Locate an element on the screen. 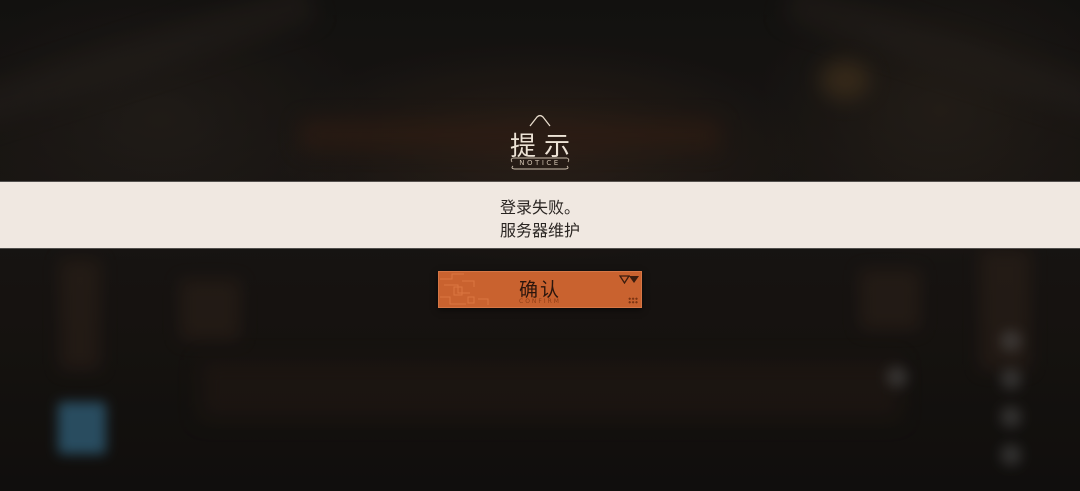  message-line: 服务器维护 is located at coordinates (539, 230).